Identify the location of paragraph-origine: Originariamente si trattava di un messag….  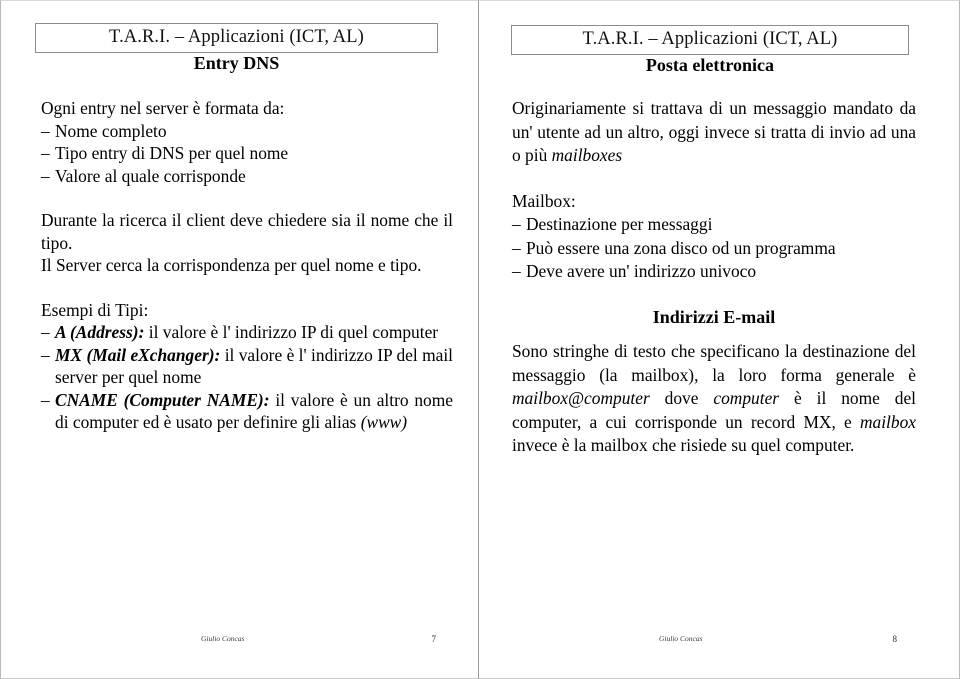
(714, 132).